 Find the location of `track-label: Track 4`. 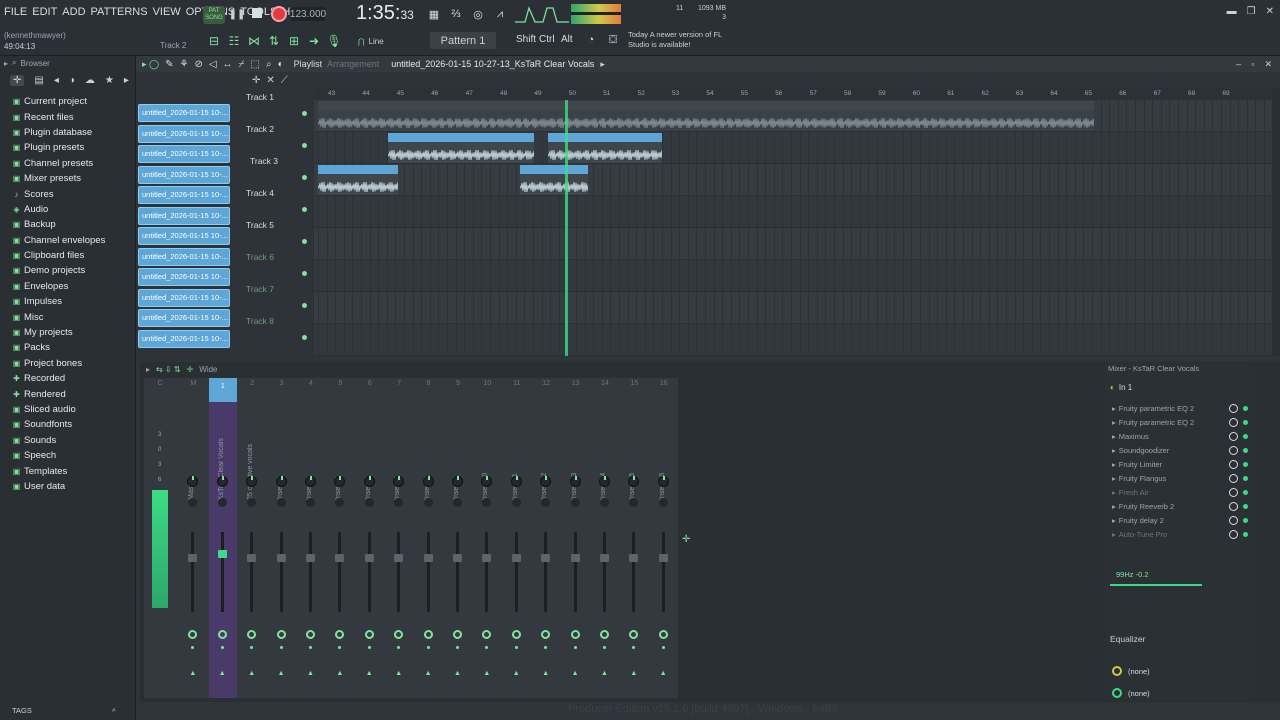

track-label: Track 4 is located at coordinates (260, 193).